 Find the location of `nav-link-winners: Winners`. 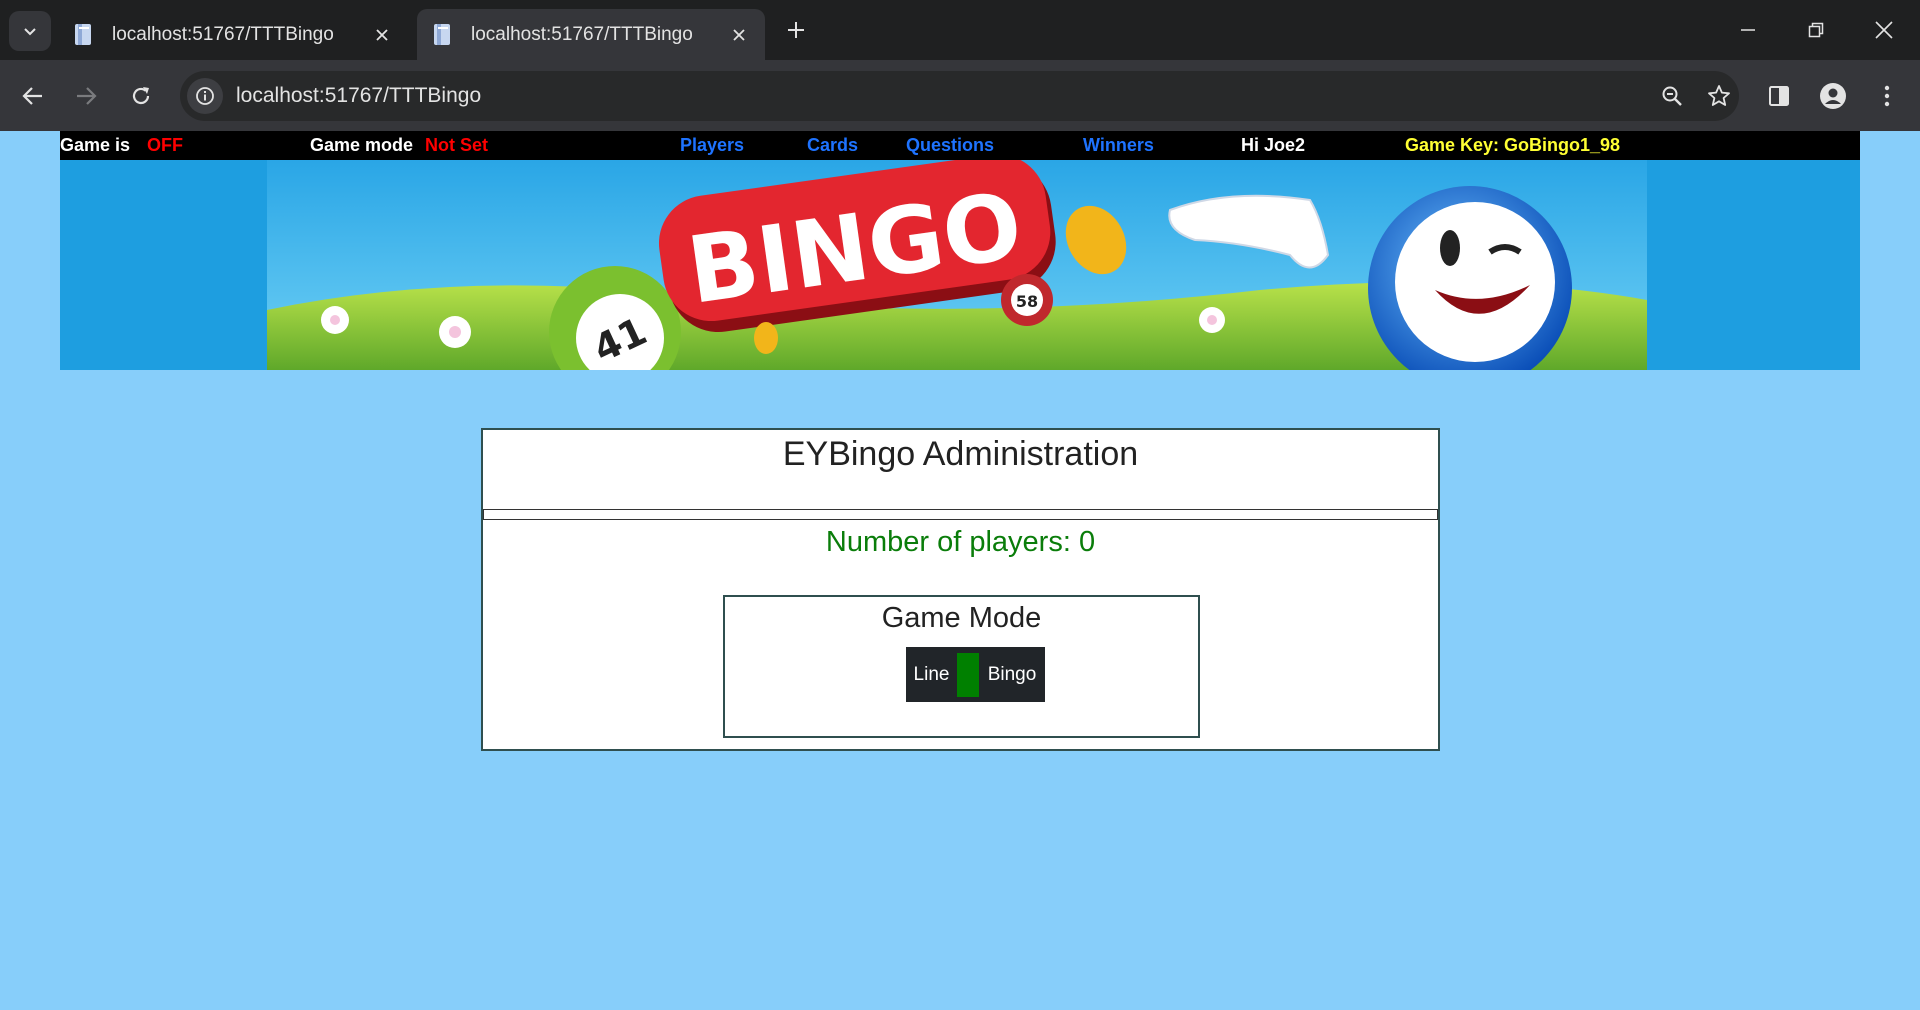

nav-link-winners: Winners is located at coordinates (1118, 145).